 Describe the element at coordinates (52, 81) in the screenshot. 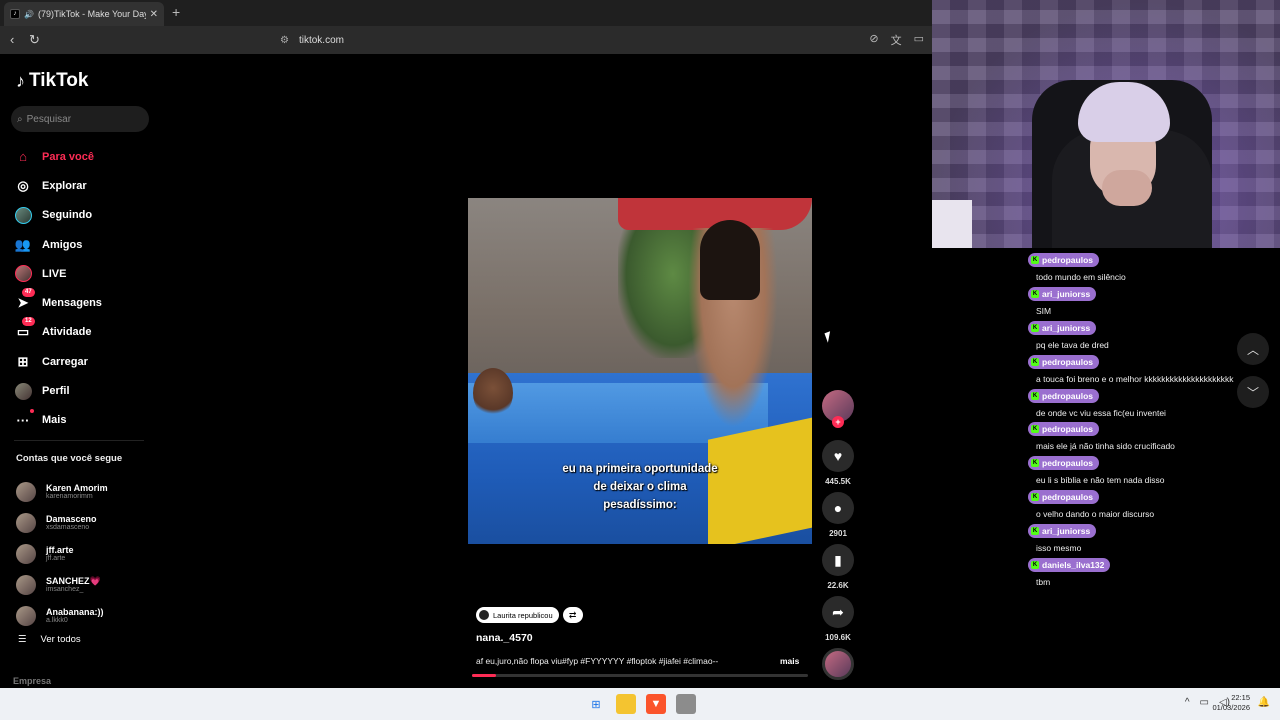

I see `tiktok-logo: ♪ TikTok` at that location.